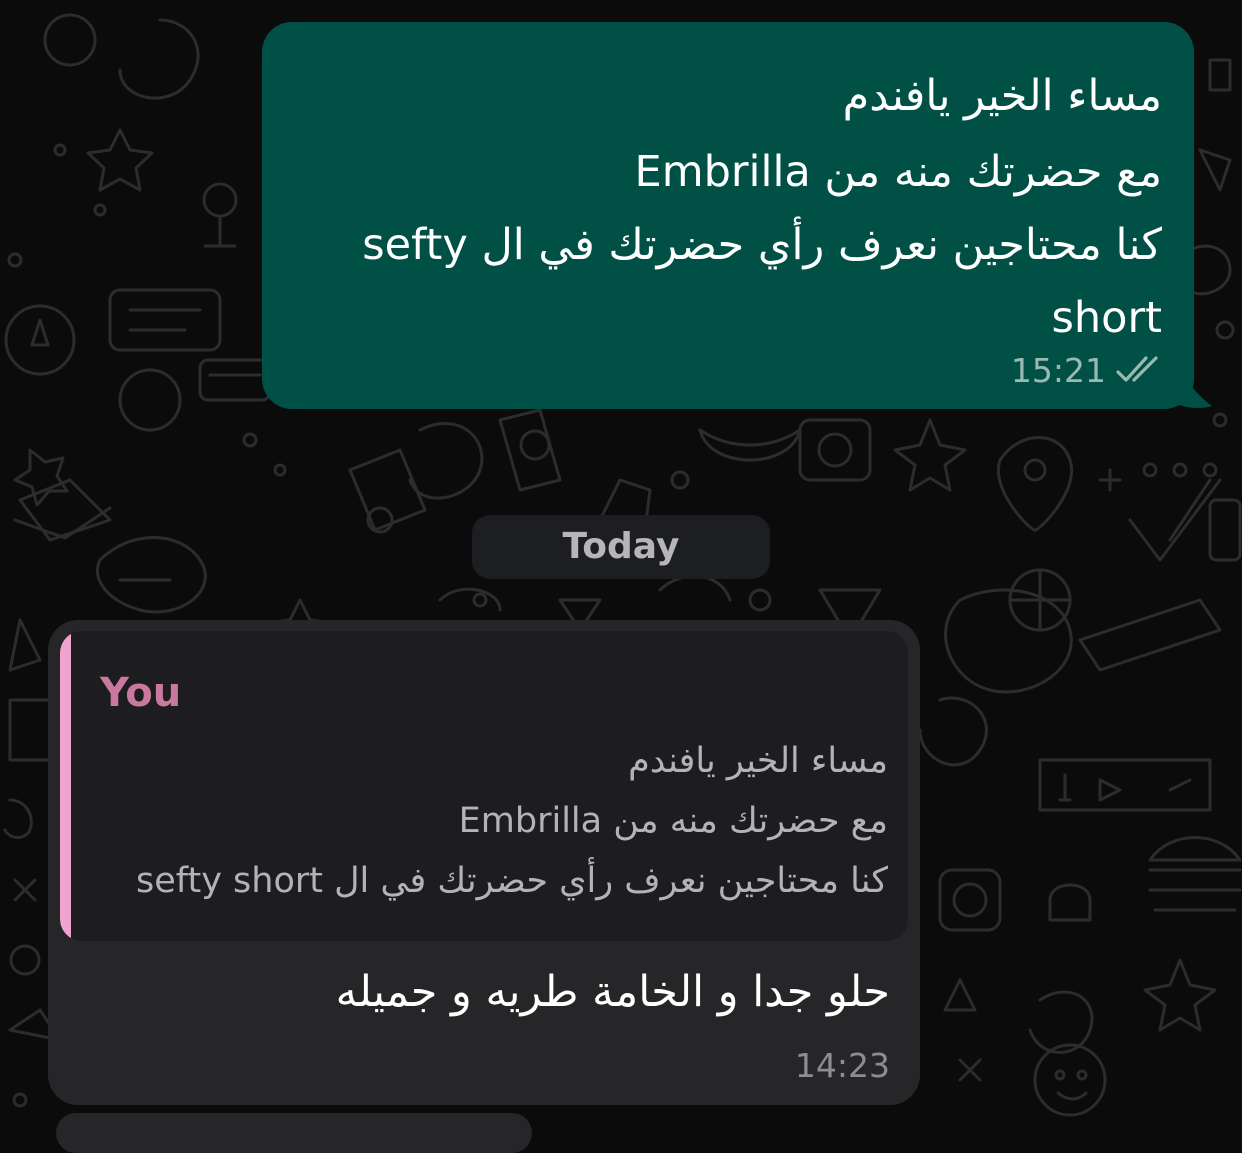 This screenshot has height=1153, width=1242. I want to click on quote-accent-bar, so click(65, 786).